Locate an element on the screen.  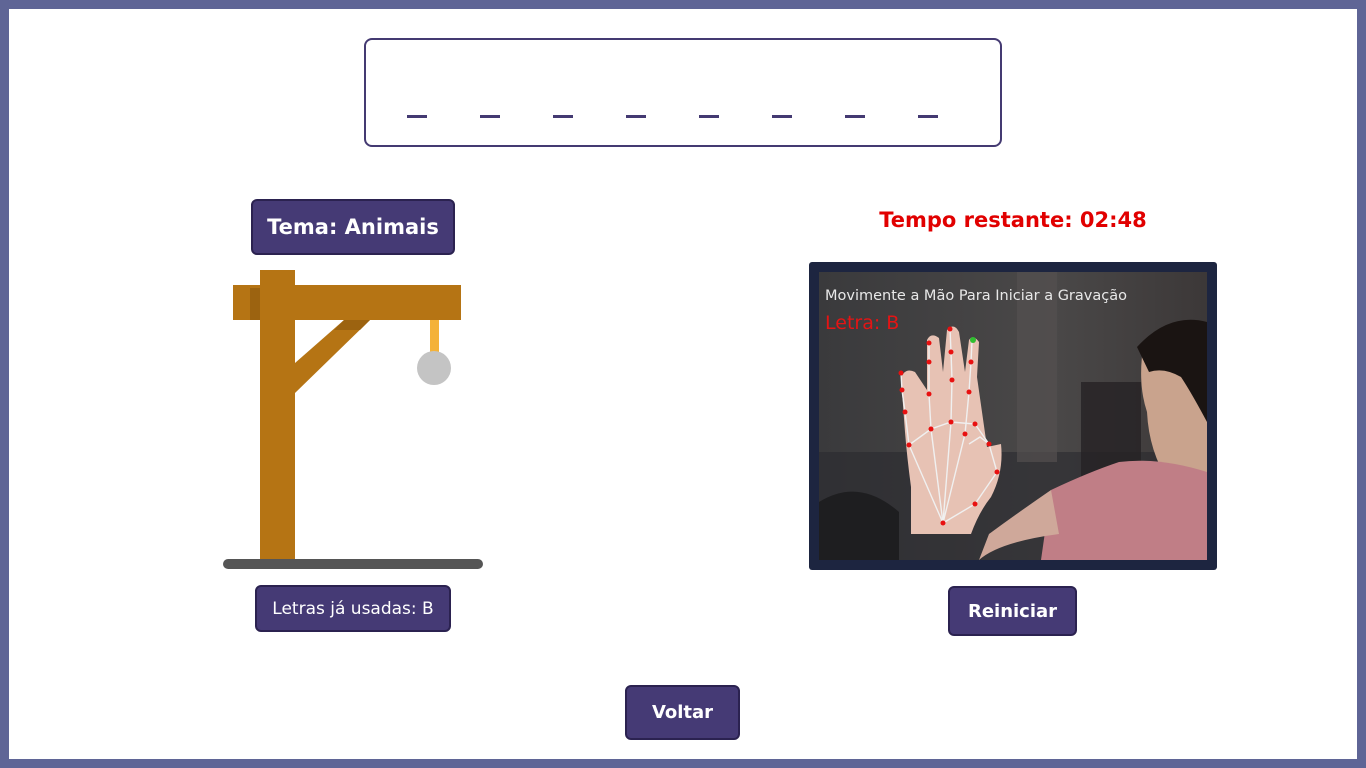
gallows-base is located at coordinates (353, 564).